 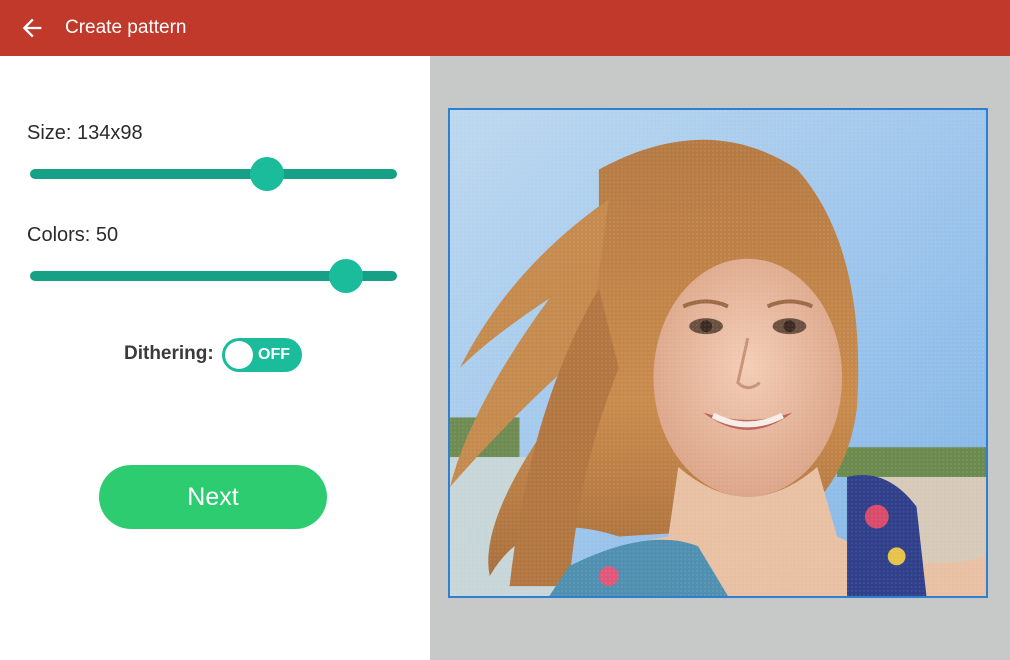 What do you see at coordinates (505, 28) in the screenshot?
I see `app-bar: Create pattern` at bounding box center [505, 28].